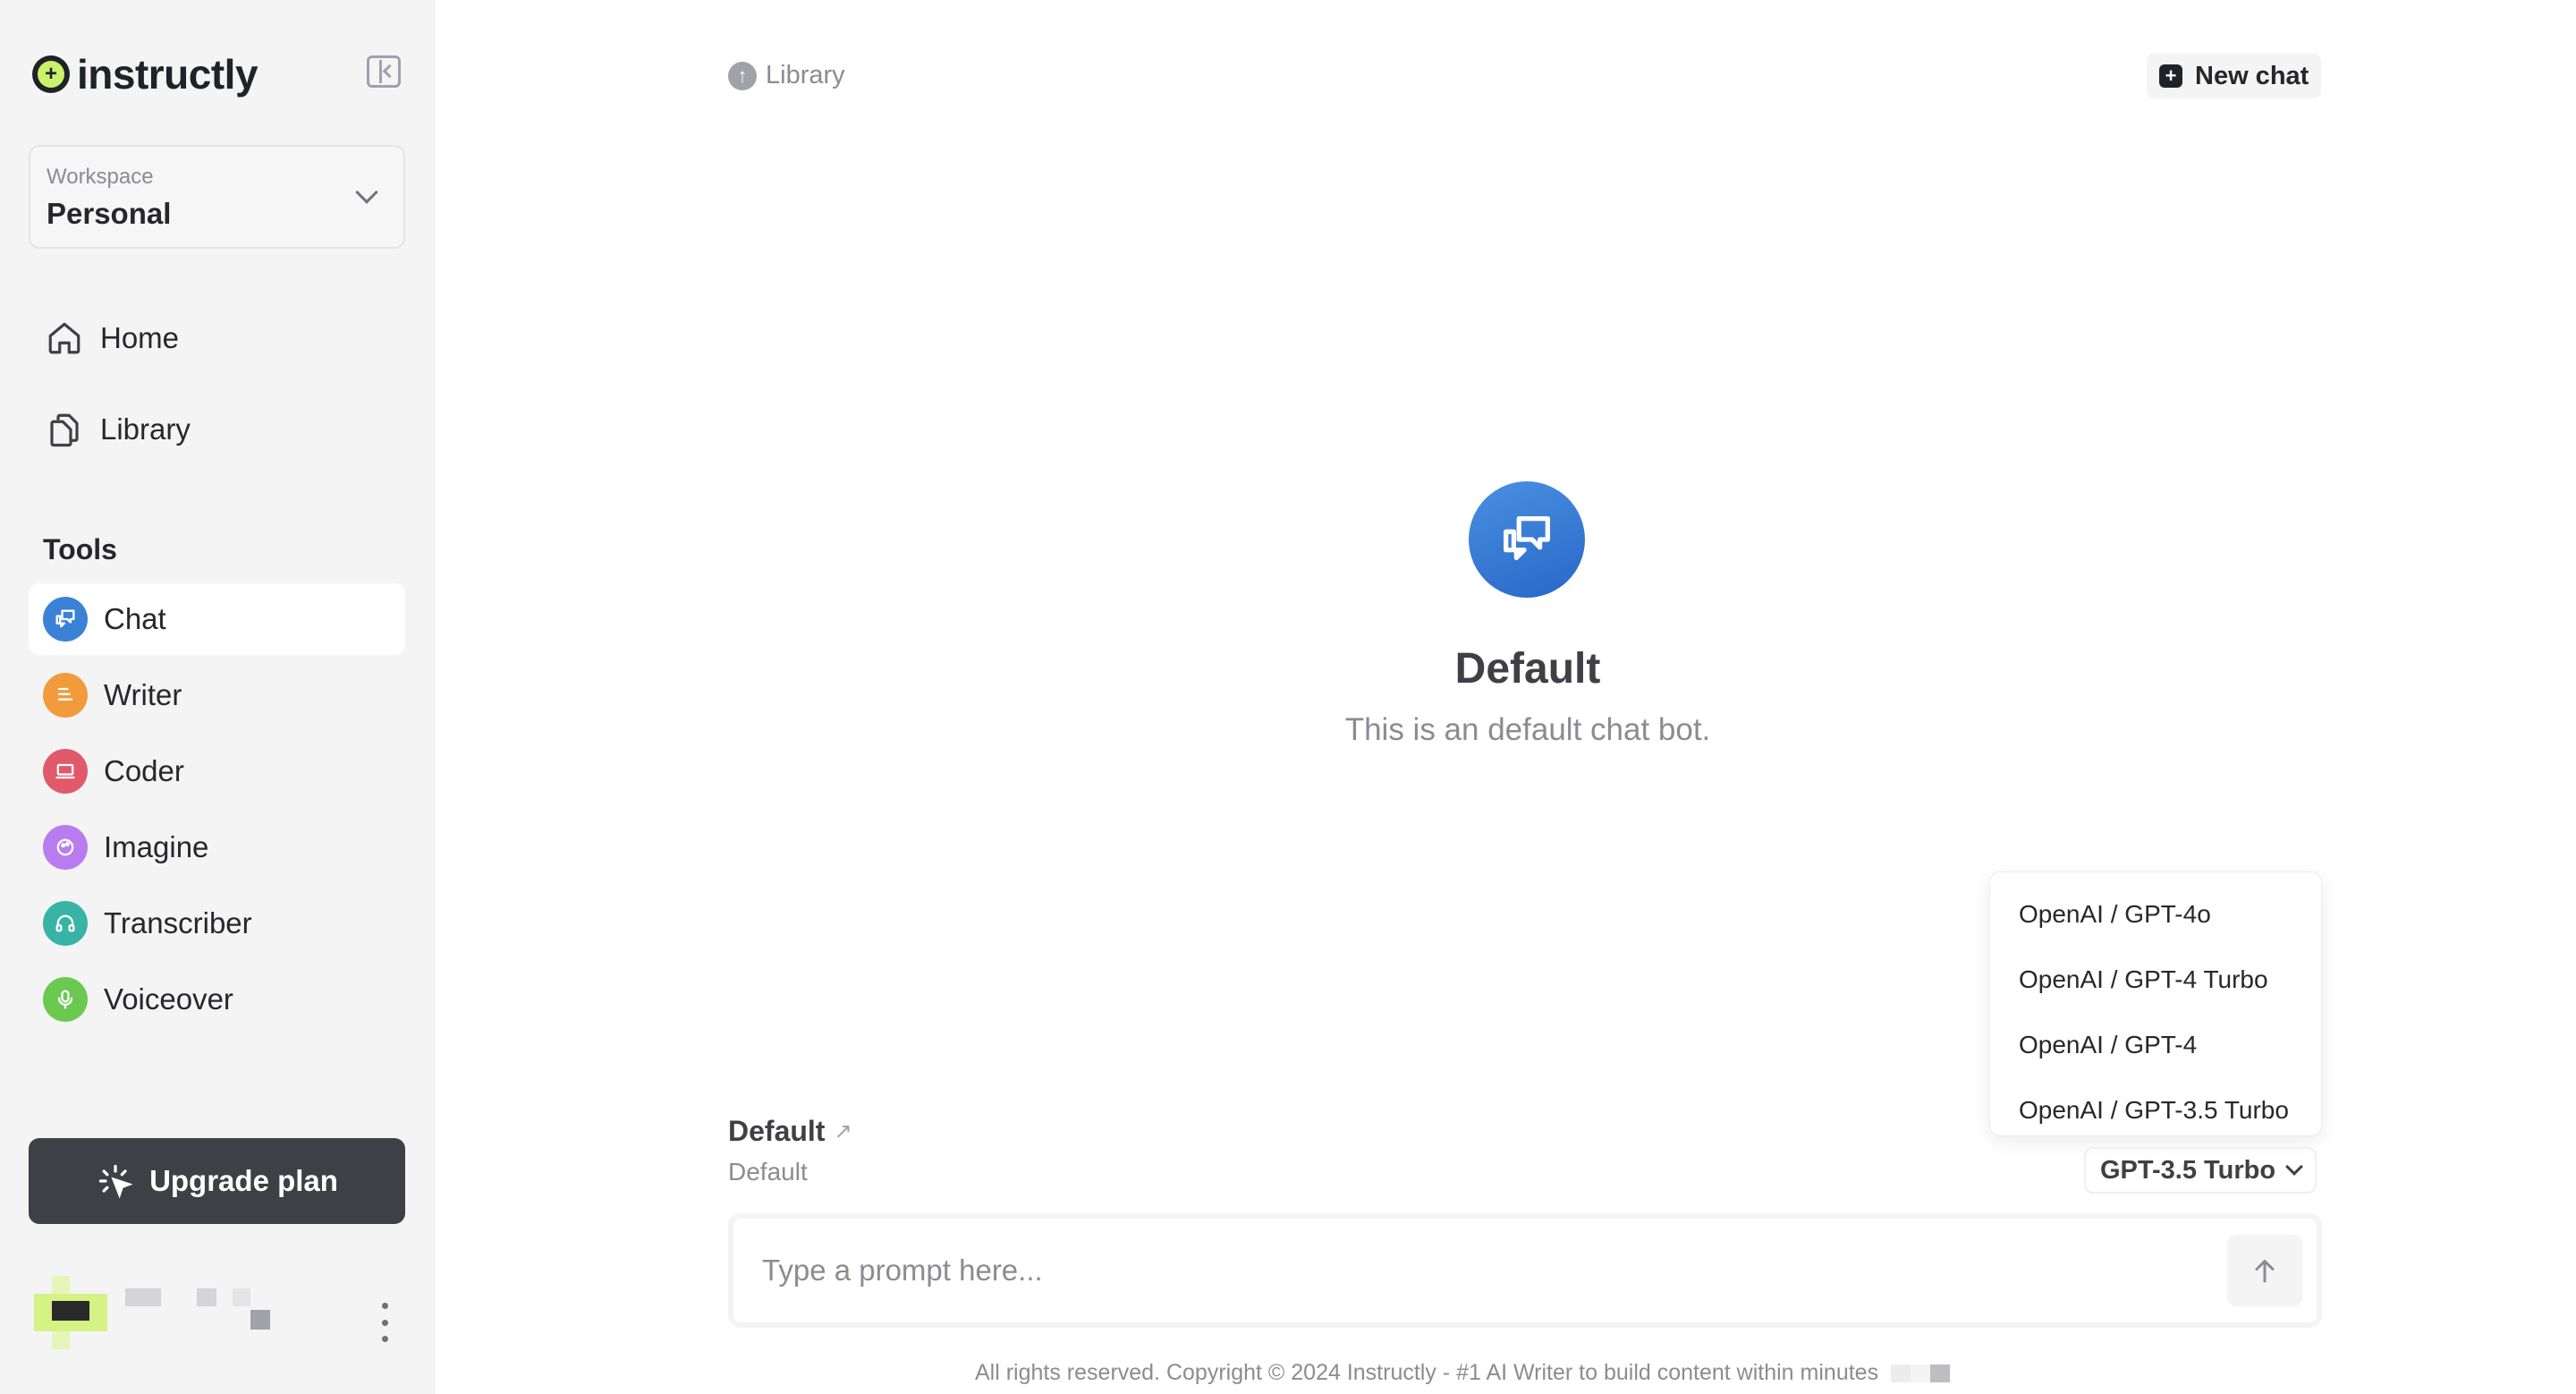  Describe the element at coordinates (1921, 1373) in the screenshot. I see `footer-badge` at that location.